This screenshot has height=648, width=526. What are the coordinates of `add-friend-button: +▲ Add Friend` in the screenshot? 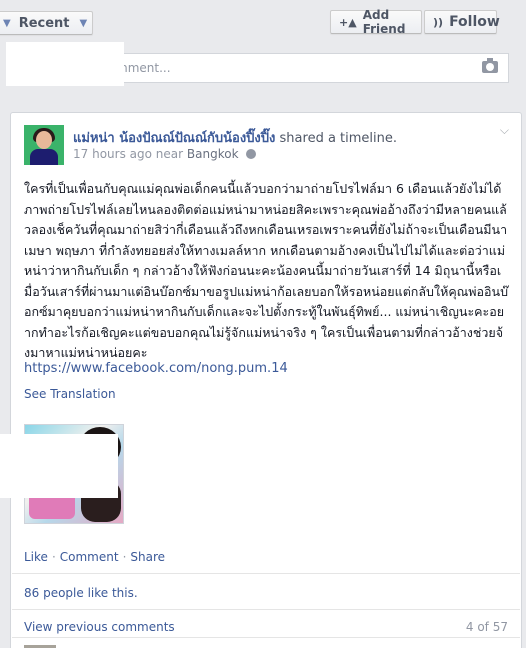 It's located at (376, 22).